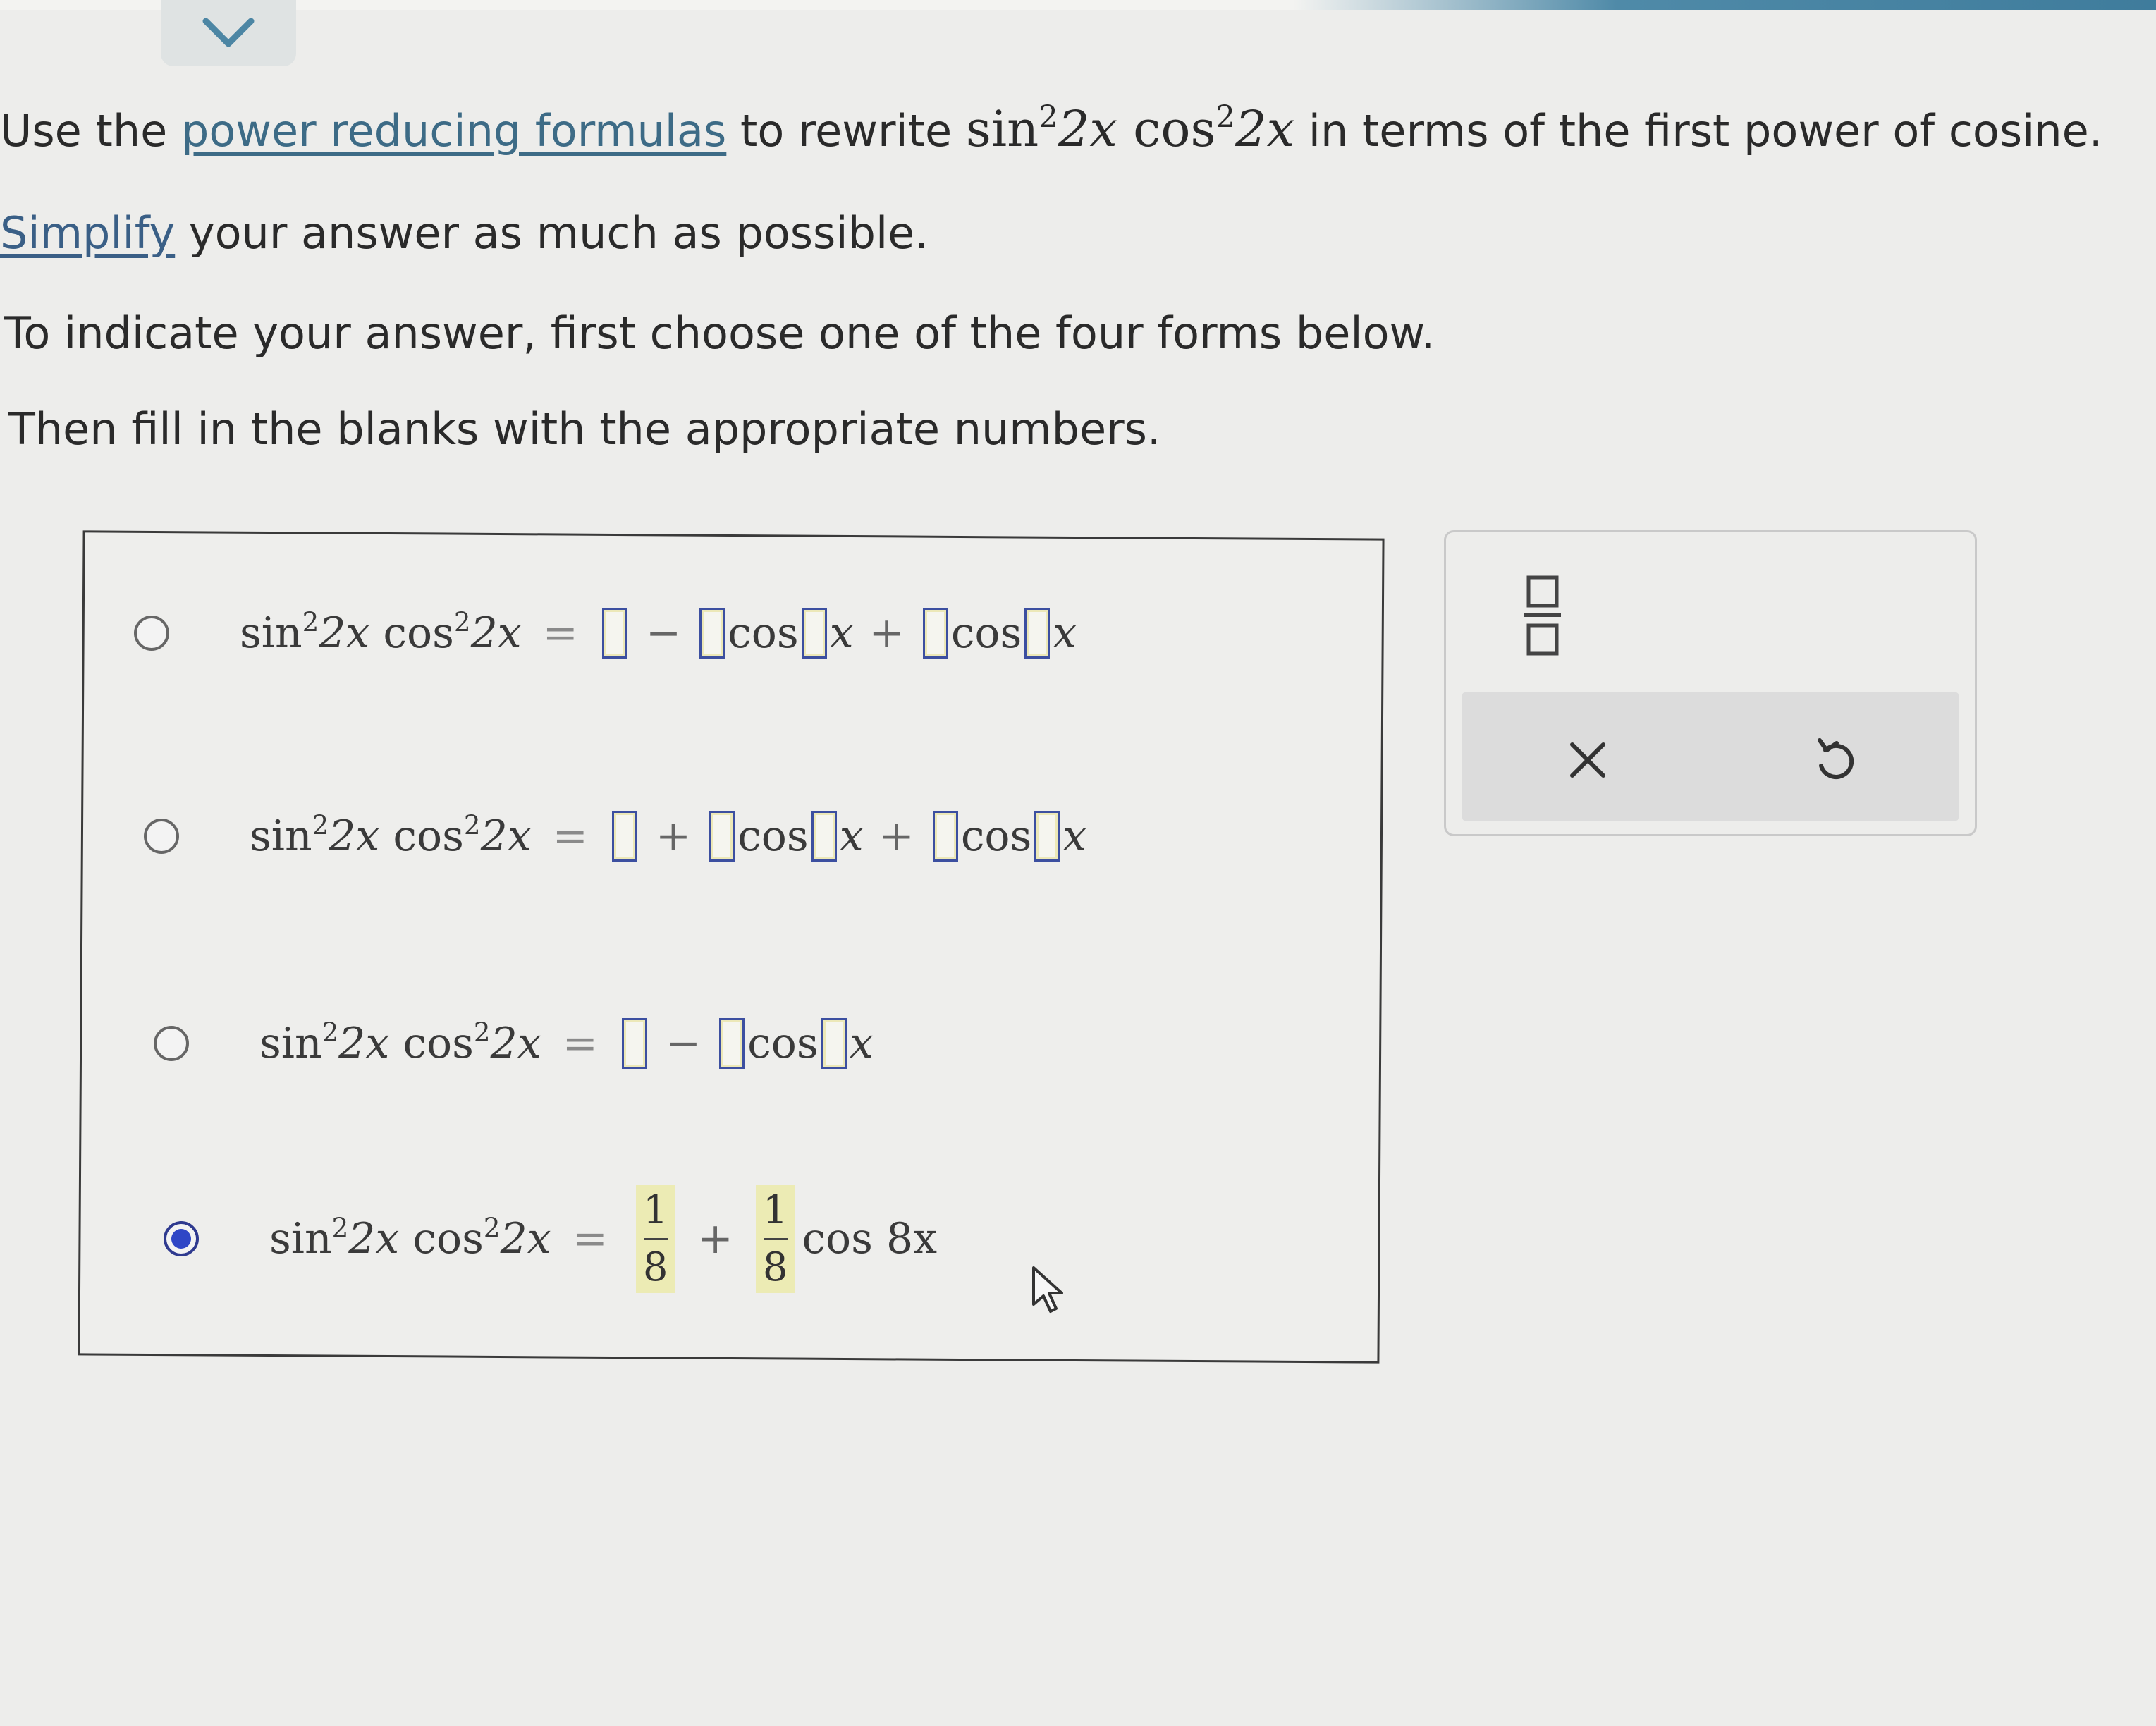 The image size is (2156, 1726). Describe the element at coordinates (846, 131) in the screenshot. I see `question-text: to rewrite` at that location.